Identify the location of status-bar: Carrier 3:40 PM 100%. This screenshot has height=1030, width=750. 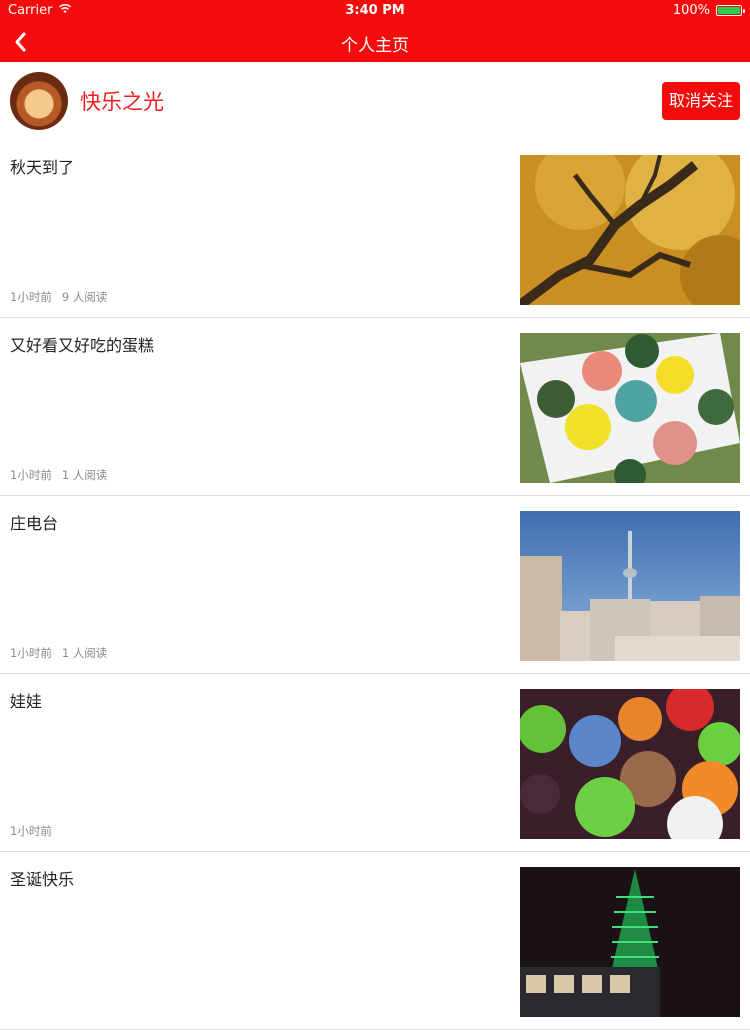
(375, 11).